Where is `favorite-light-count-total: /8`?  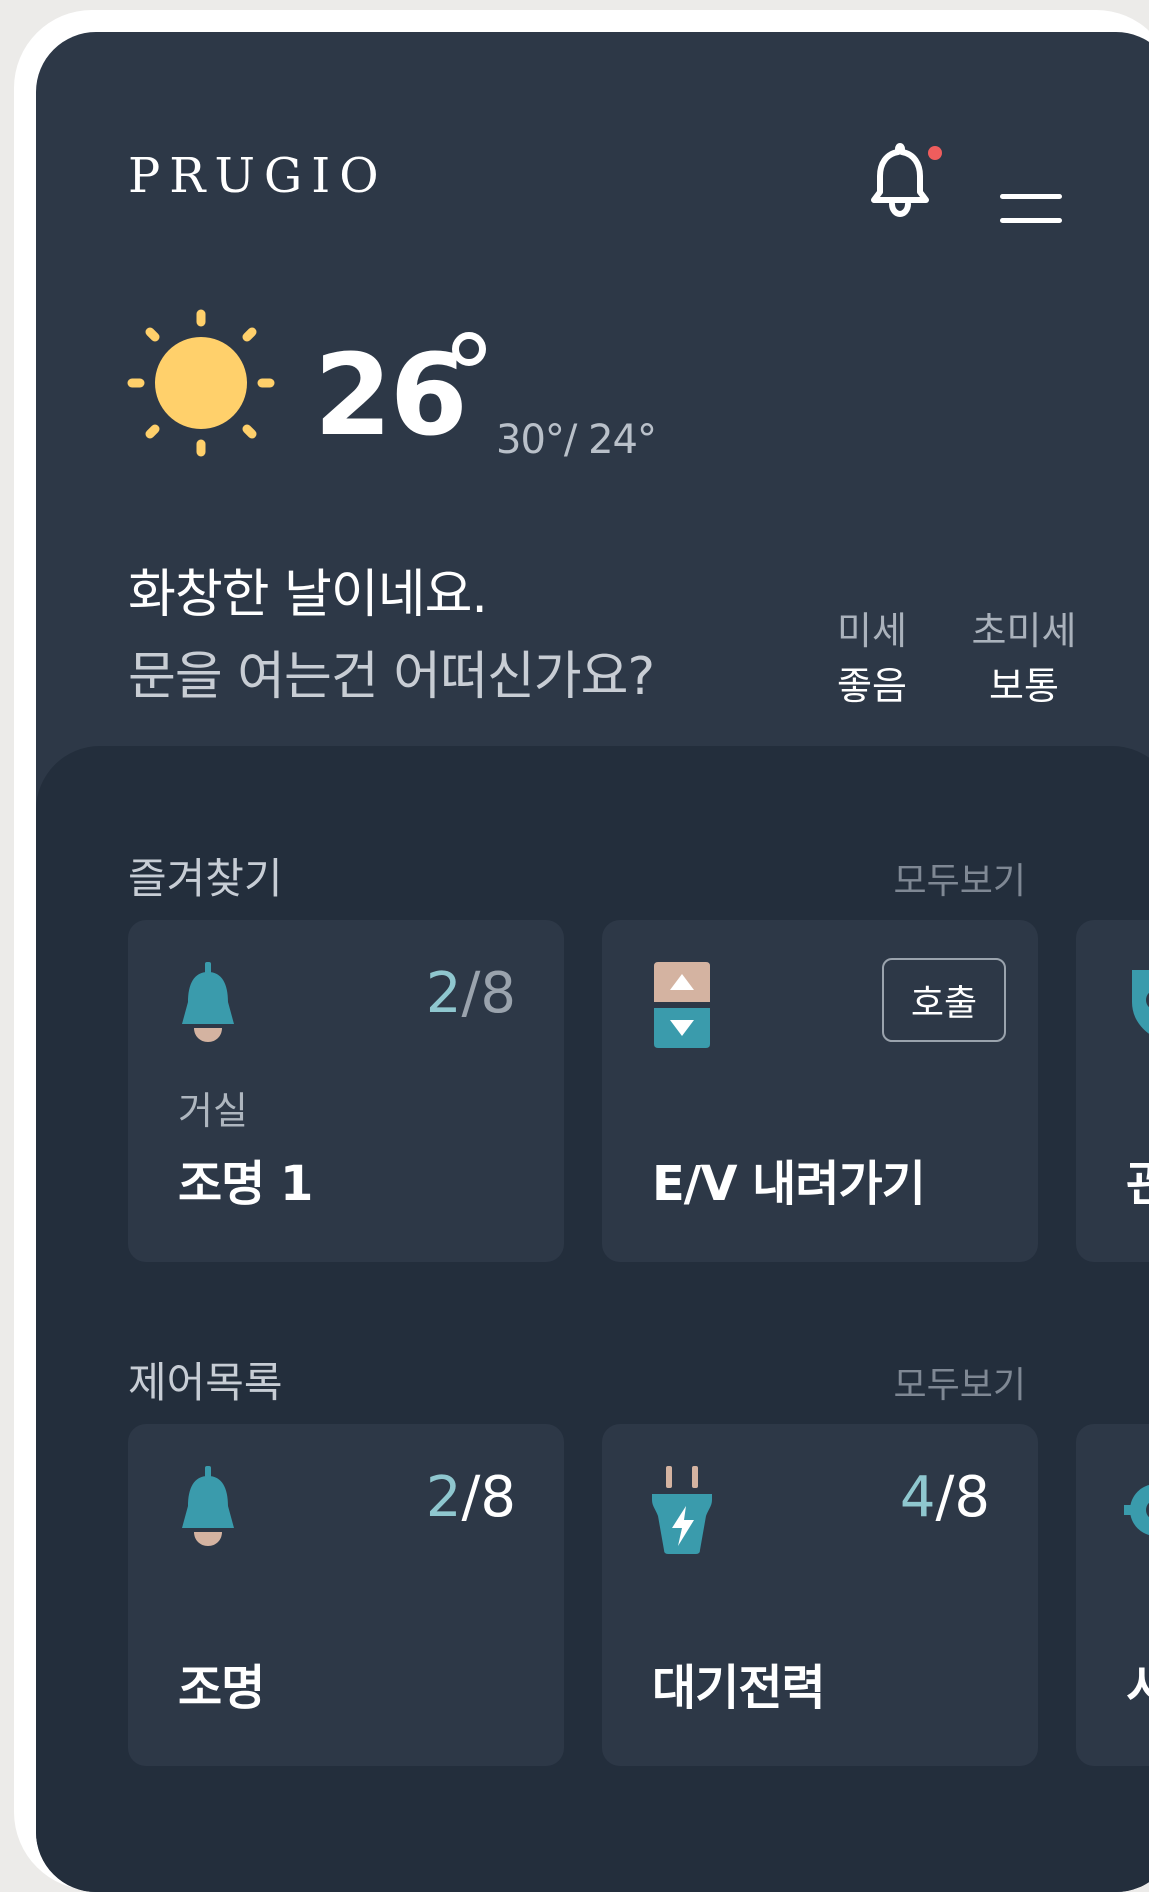
favorite-light-count-total: /8 is located at coordinates (489, 993).